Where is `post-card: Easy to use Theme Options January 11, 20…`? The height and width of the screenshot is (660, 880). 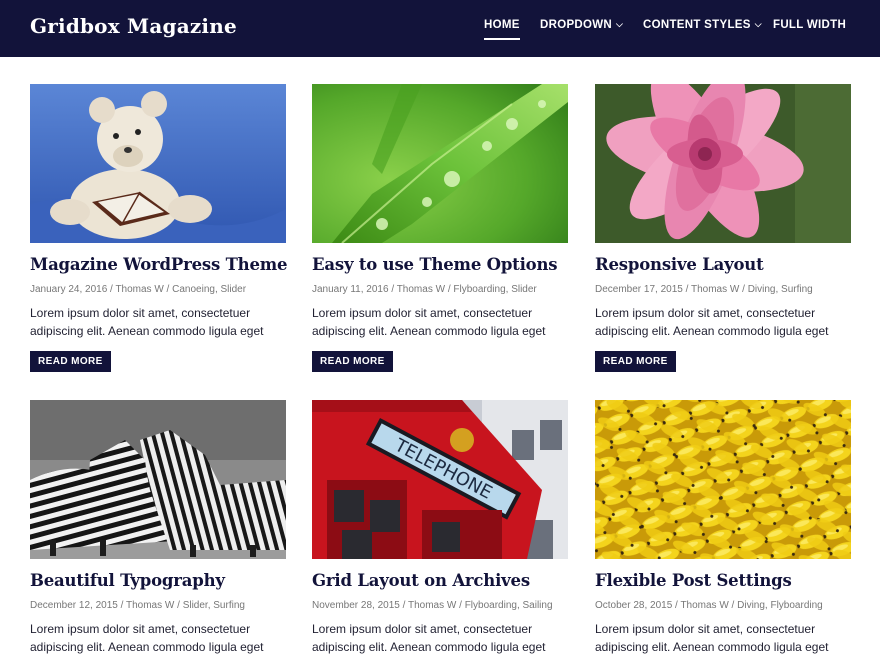
post-card: Easy to use Theme Options January 11, 20… is located at coordinates (440, 228).